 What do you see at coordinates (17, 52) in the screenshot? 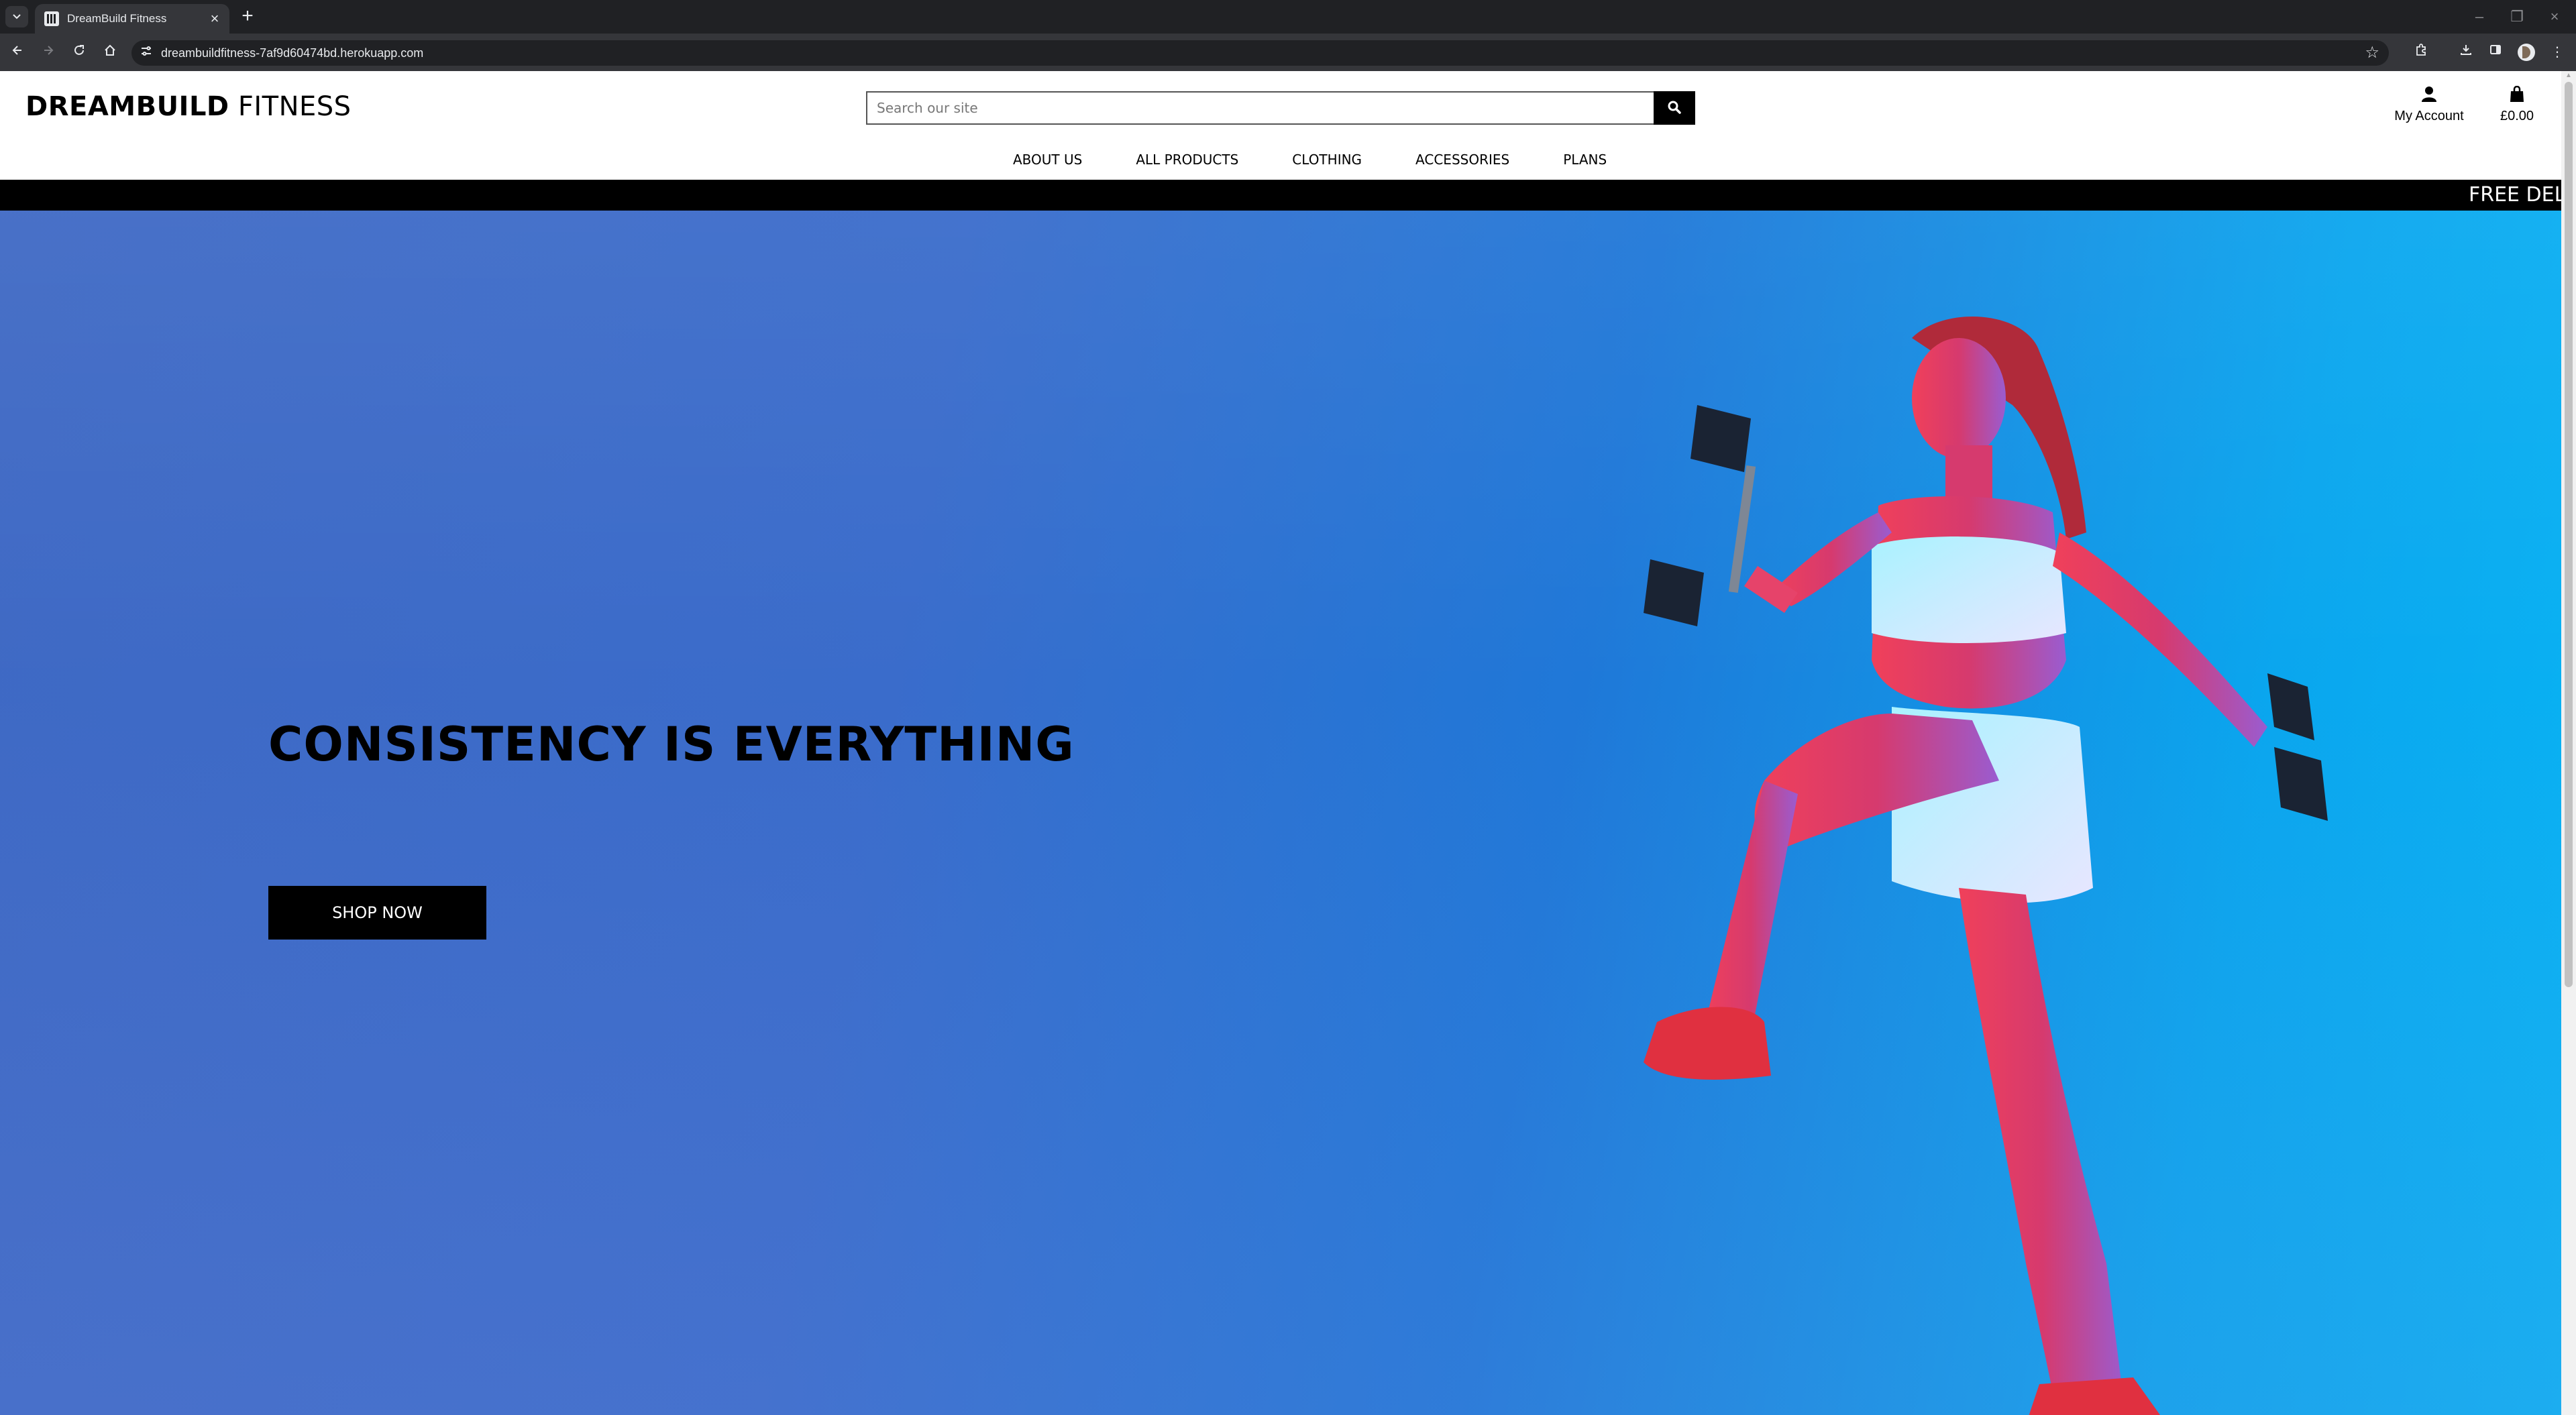
I see `back-icon` at bounding box center [17, 52].